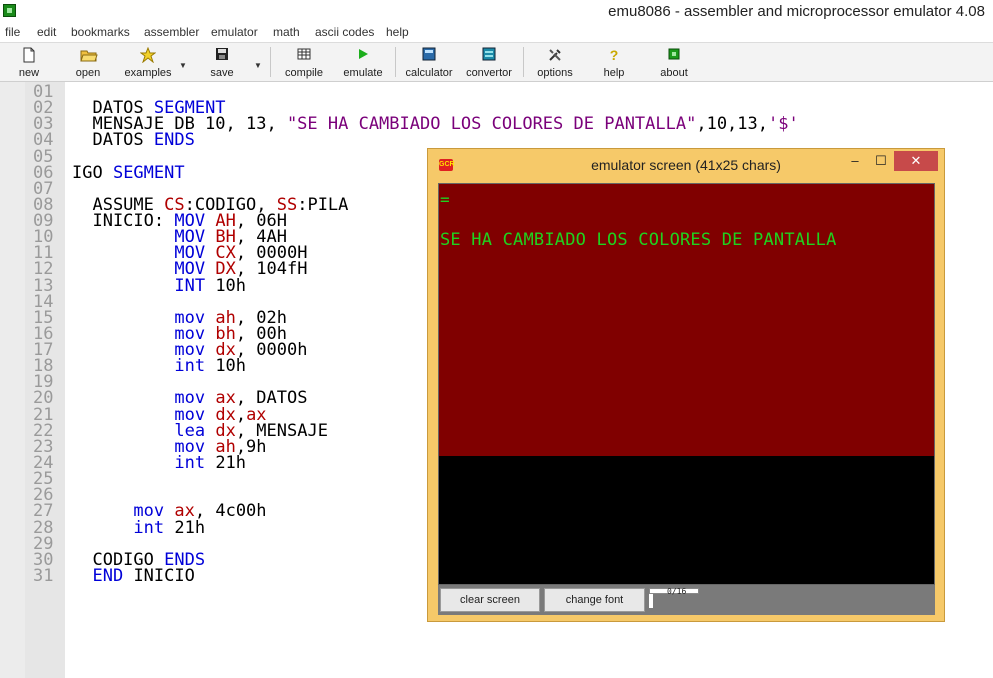  I want to click on calculator-icon, so click(429, 55).